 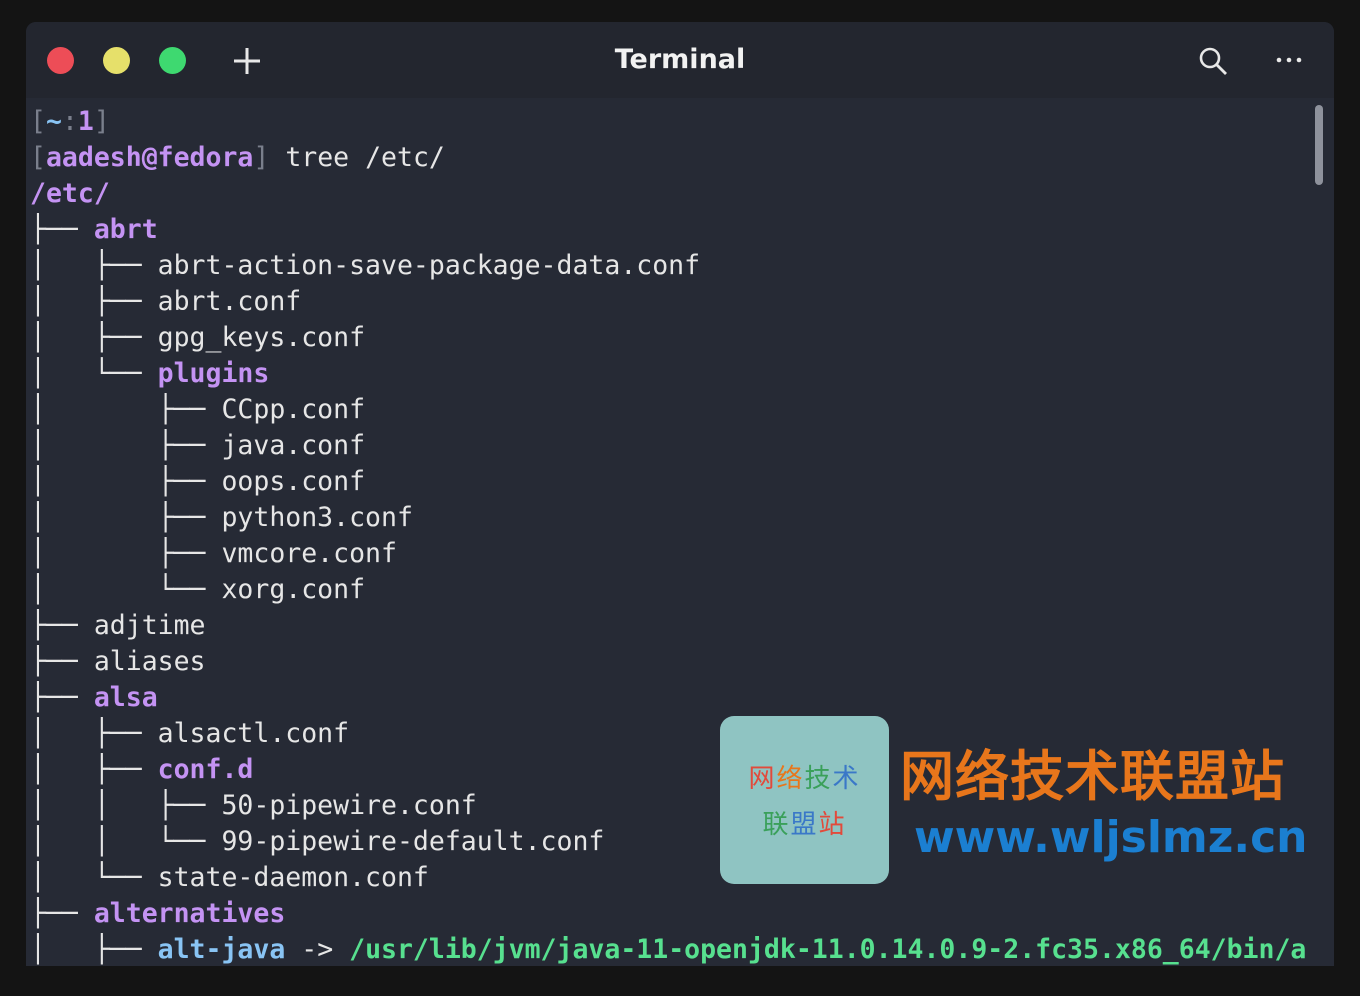 I want to click on tree-directory: plugins, so click(x=213, y=373).